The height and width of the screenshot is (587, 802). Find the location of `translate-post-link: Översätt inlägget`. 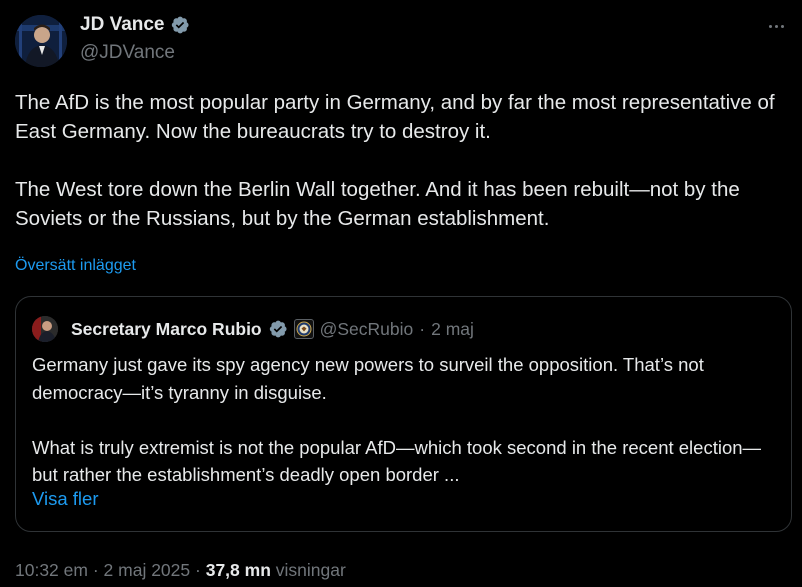

translate-post-link: Översätt inlägget is located at coordinates (75, 266).